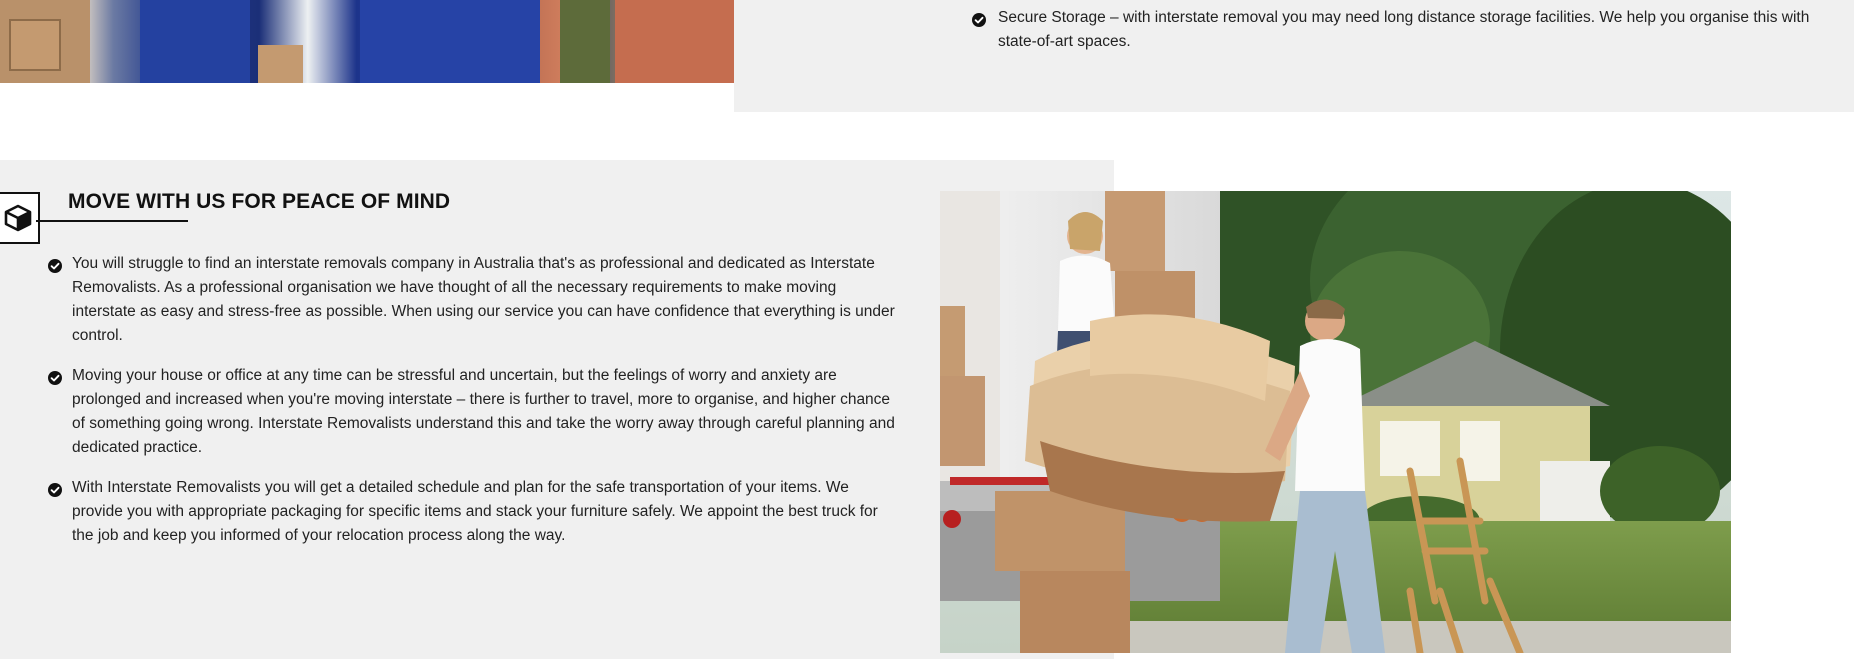  I want to click on section-title: MOVE WITH US FOR PEACE OF MIND, so click(259, 201).